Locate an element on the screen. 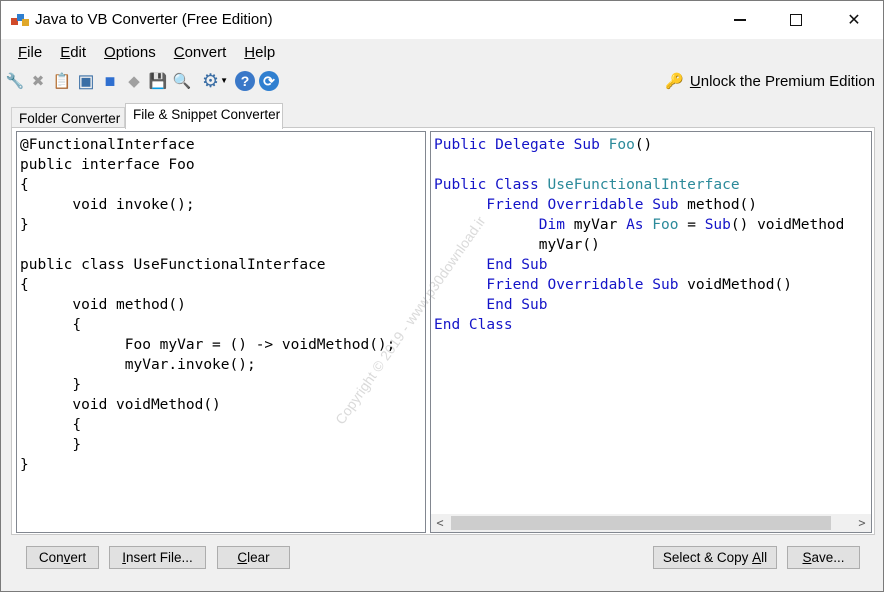 The height and width of the screenshot is (592, 884). convert-mnemonic: v is located at coordinates (67, 557).